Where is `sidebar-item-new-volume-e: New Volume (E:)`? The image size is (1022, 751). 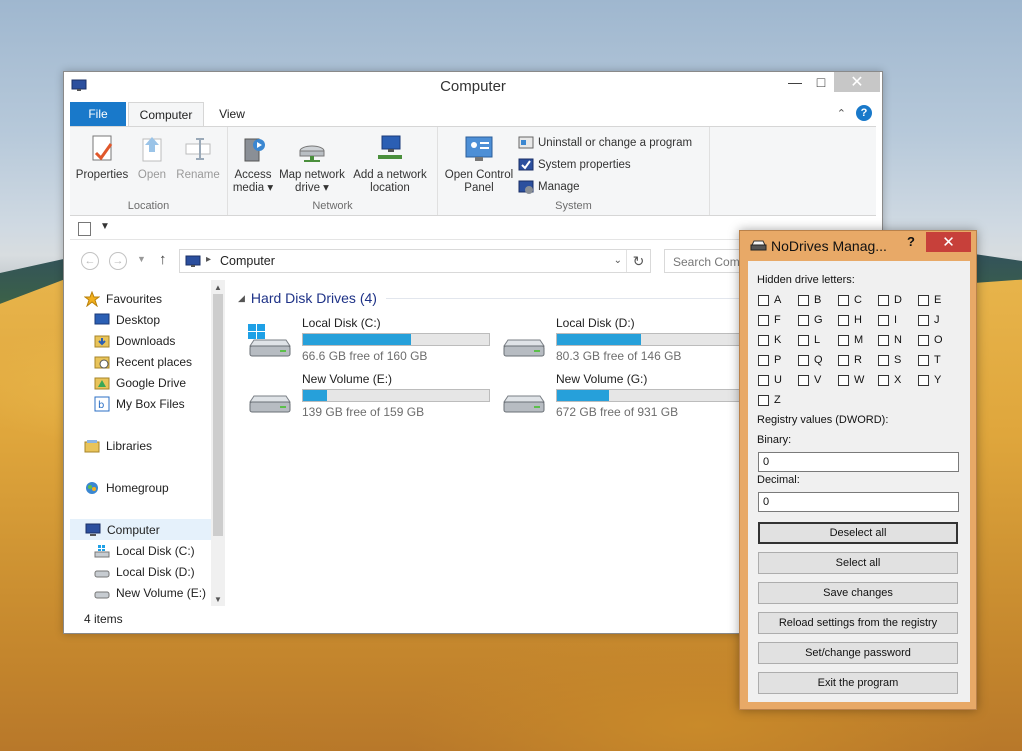 sidebar-item-new-volume-e: New Volume (E:) is located at coordinates (154, 592).